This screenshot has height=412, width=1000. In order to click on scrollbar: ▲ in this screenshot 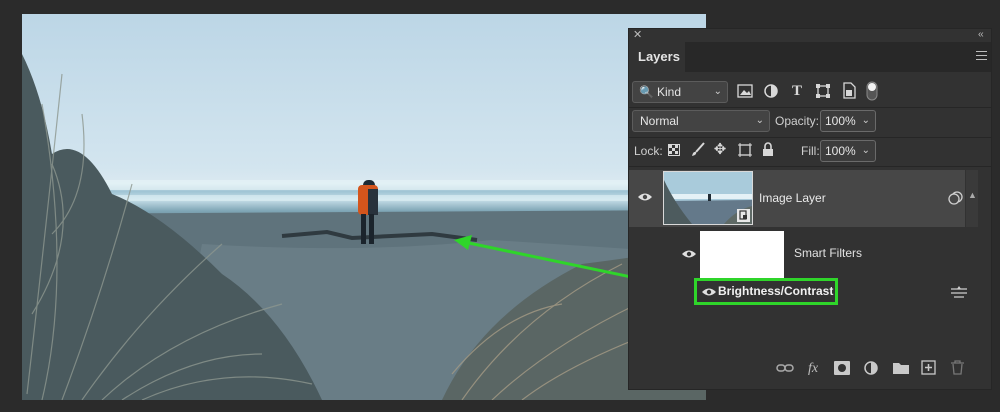, I will do `click(972, 198)`.